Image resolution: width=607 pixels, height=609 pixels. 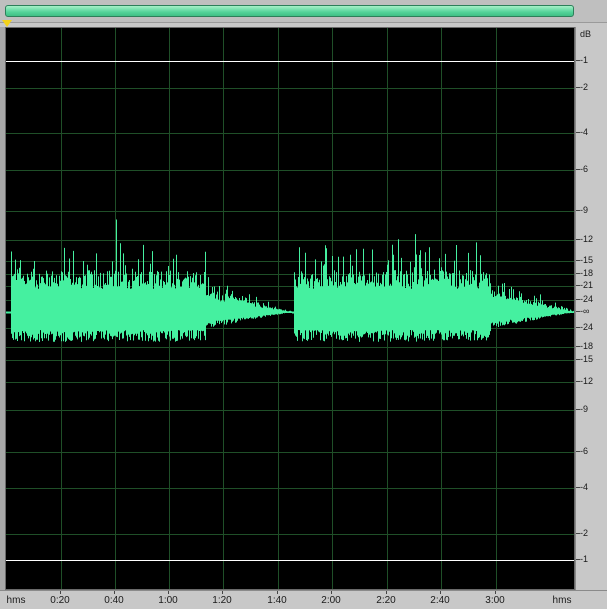 I want to click on time-label: 2:00, so click(x=331, y=600).